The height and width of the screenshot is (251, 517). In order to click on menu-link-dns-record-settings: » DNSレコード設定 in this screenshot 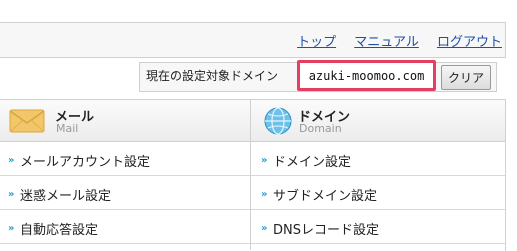, I will do `click(320, 228)`.